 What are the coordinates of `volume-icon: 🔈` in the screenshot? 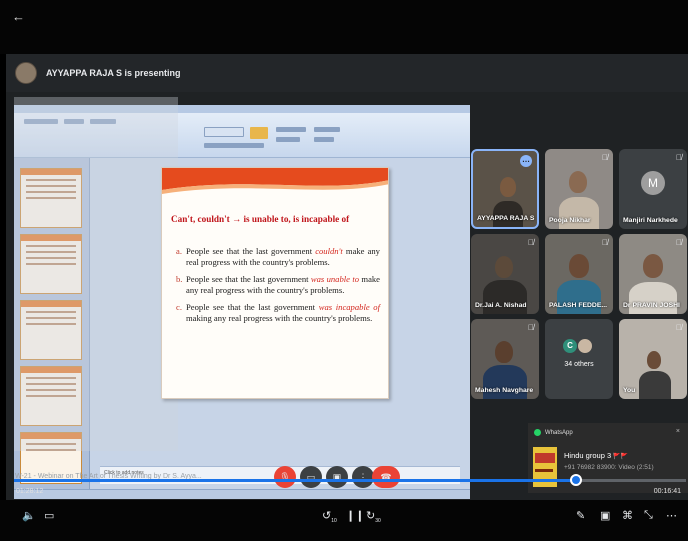 It's located at (29, 515).